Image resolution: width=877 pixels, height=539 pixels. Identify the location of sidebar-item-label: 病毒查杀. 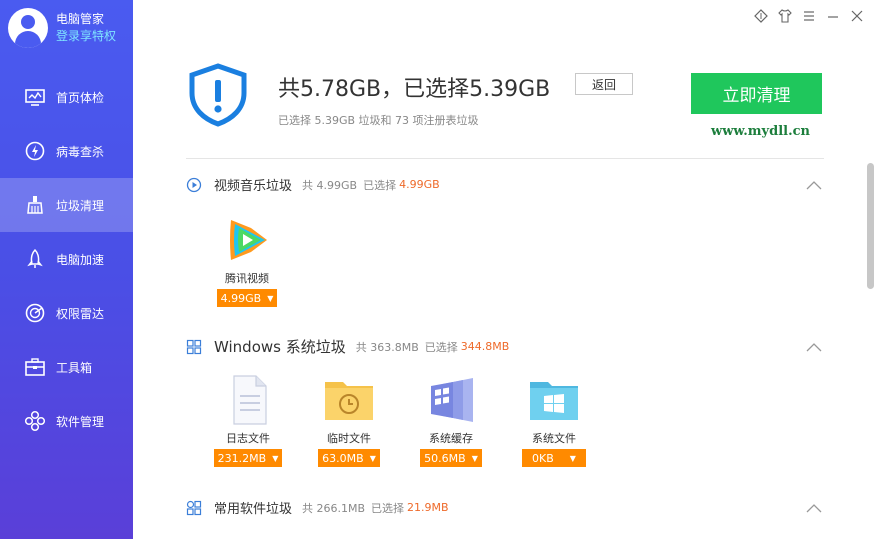
(80, 151).